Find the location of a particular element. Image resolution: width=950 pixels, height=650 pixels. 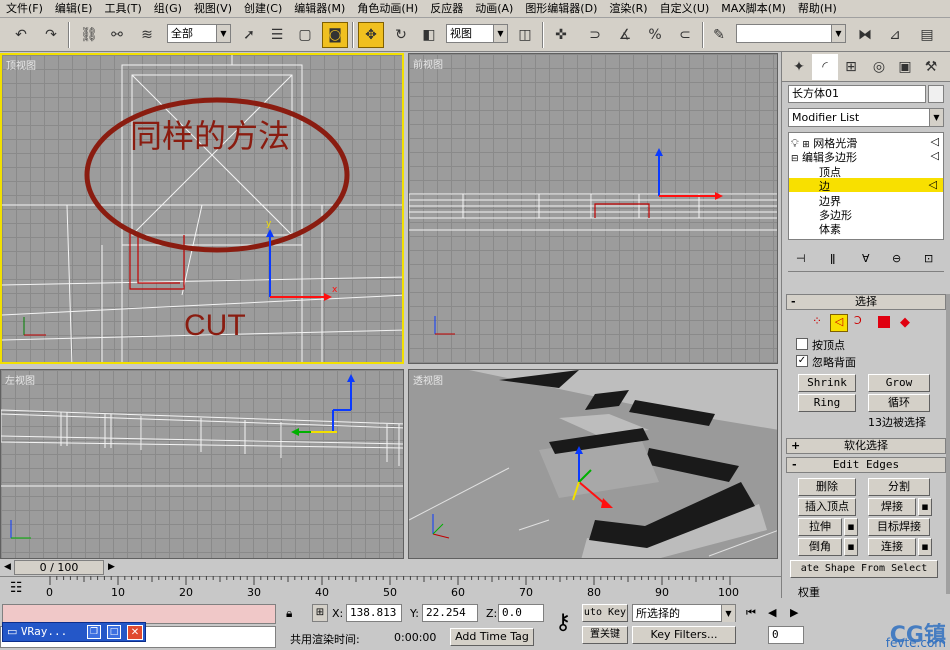

menu-edit: 编辑(E) is located at coordinates (74, 9).